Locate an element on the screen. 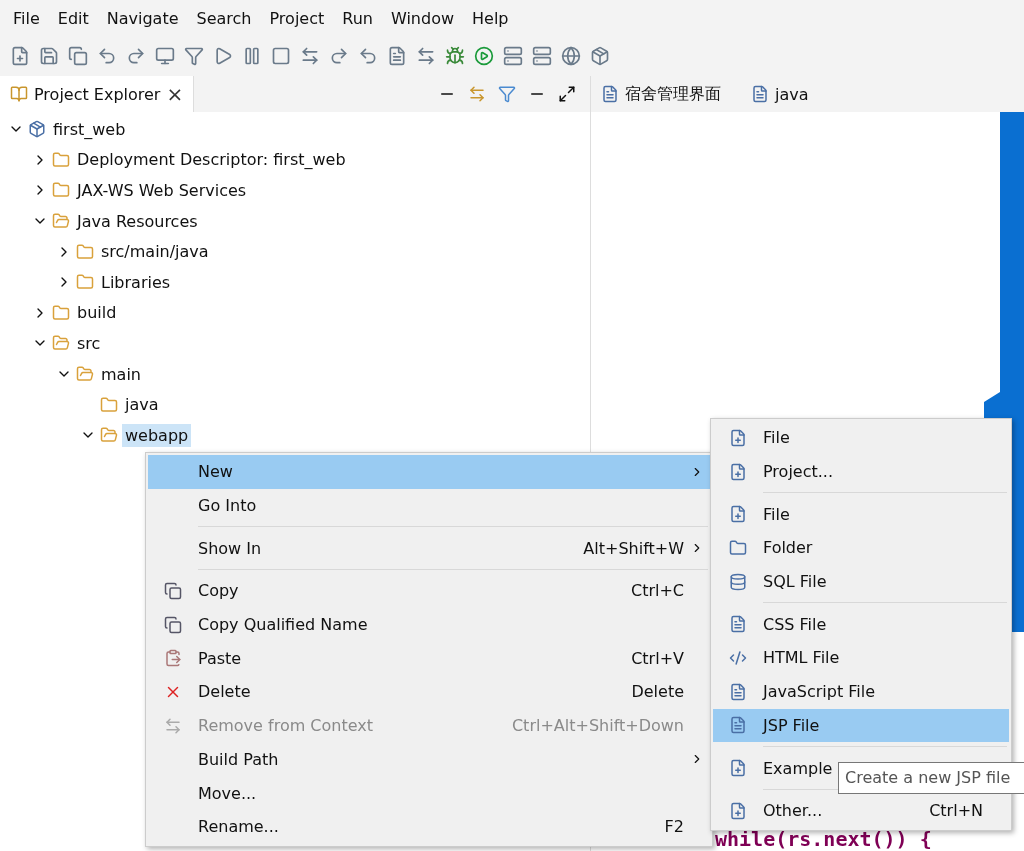 This screenshot has width=1024, height=851. tooltip: Create a new JSP file is located at coordinates (931, 778).